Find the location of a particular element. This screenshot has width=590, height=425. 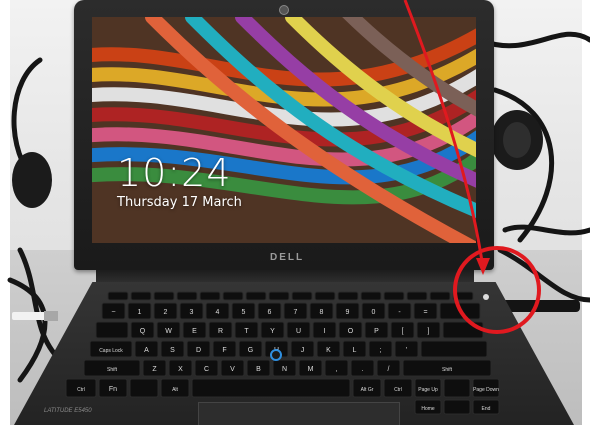

arrow-head-icon is located at coordinates (483, 266).